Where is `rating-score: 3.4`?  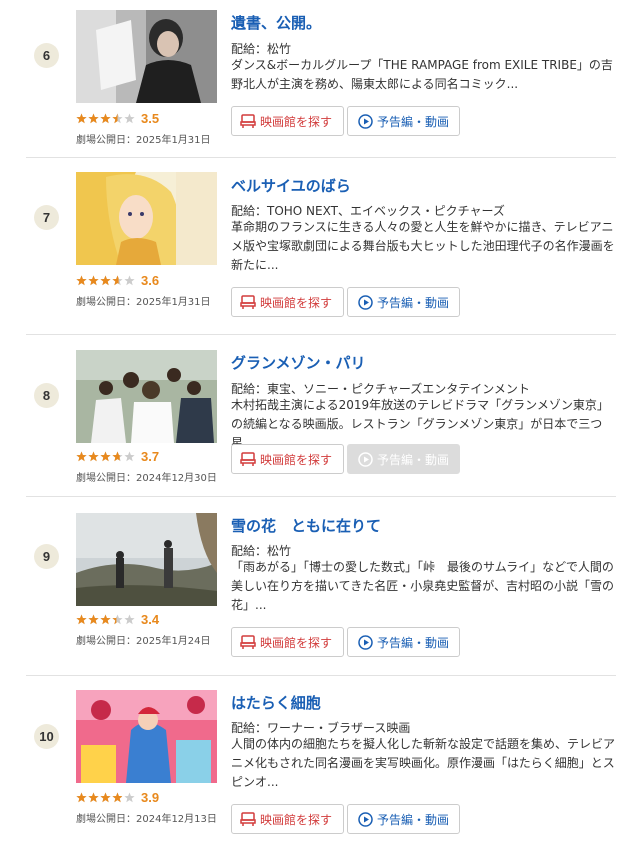 rating-score: 3.4 is located at coordinates (150, 619).